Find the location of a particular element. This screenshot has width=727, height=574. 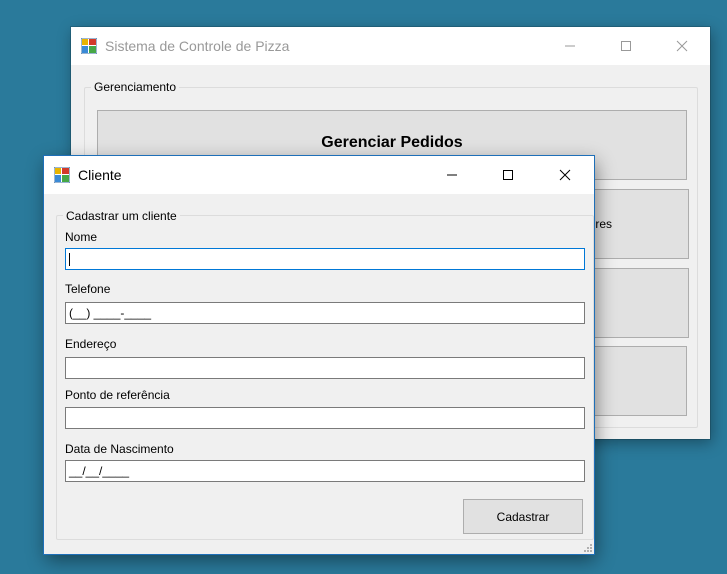

dialog-close-button is located at coordinates (565, 175).